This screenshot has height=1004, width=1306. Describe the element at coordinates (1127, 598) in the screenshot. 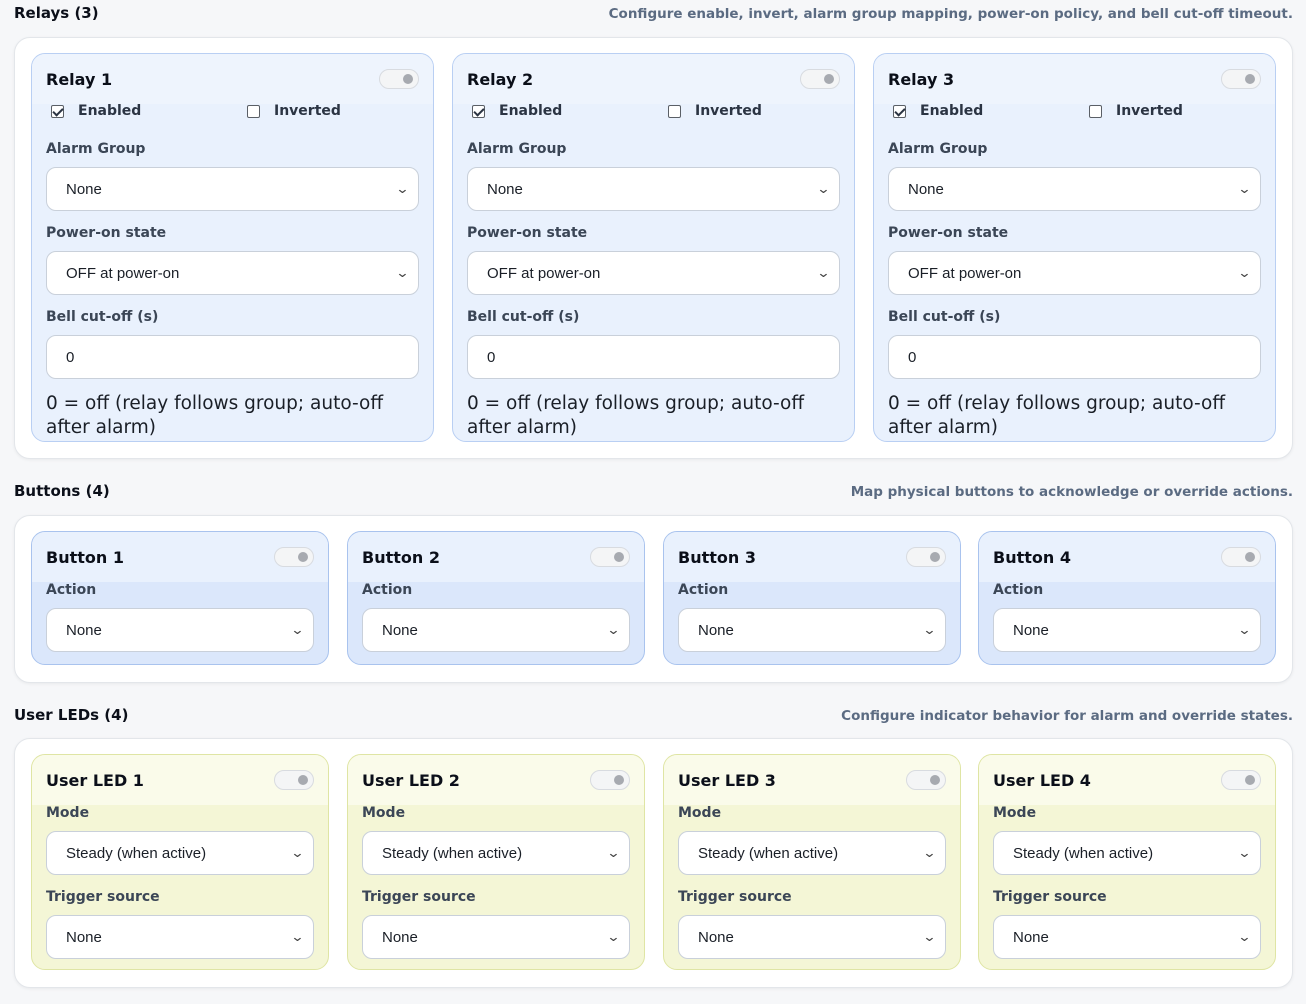

I see `button-card-4: Button 4 Action None ⌄` at that location.